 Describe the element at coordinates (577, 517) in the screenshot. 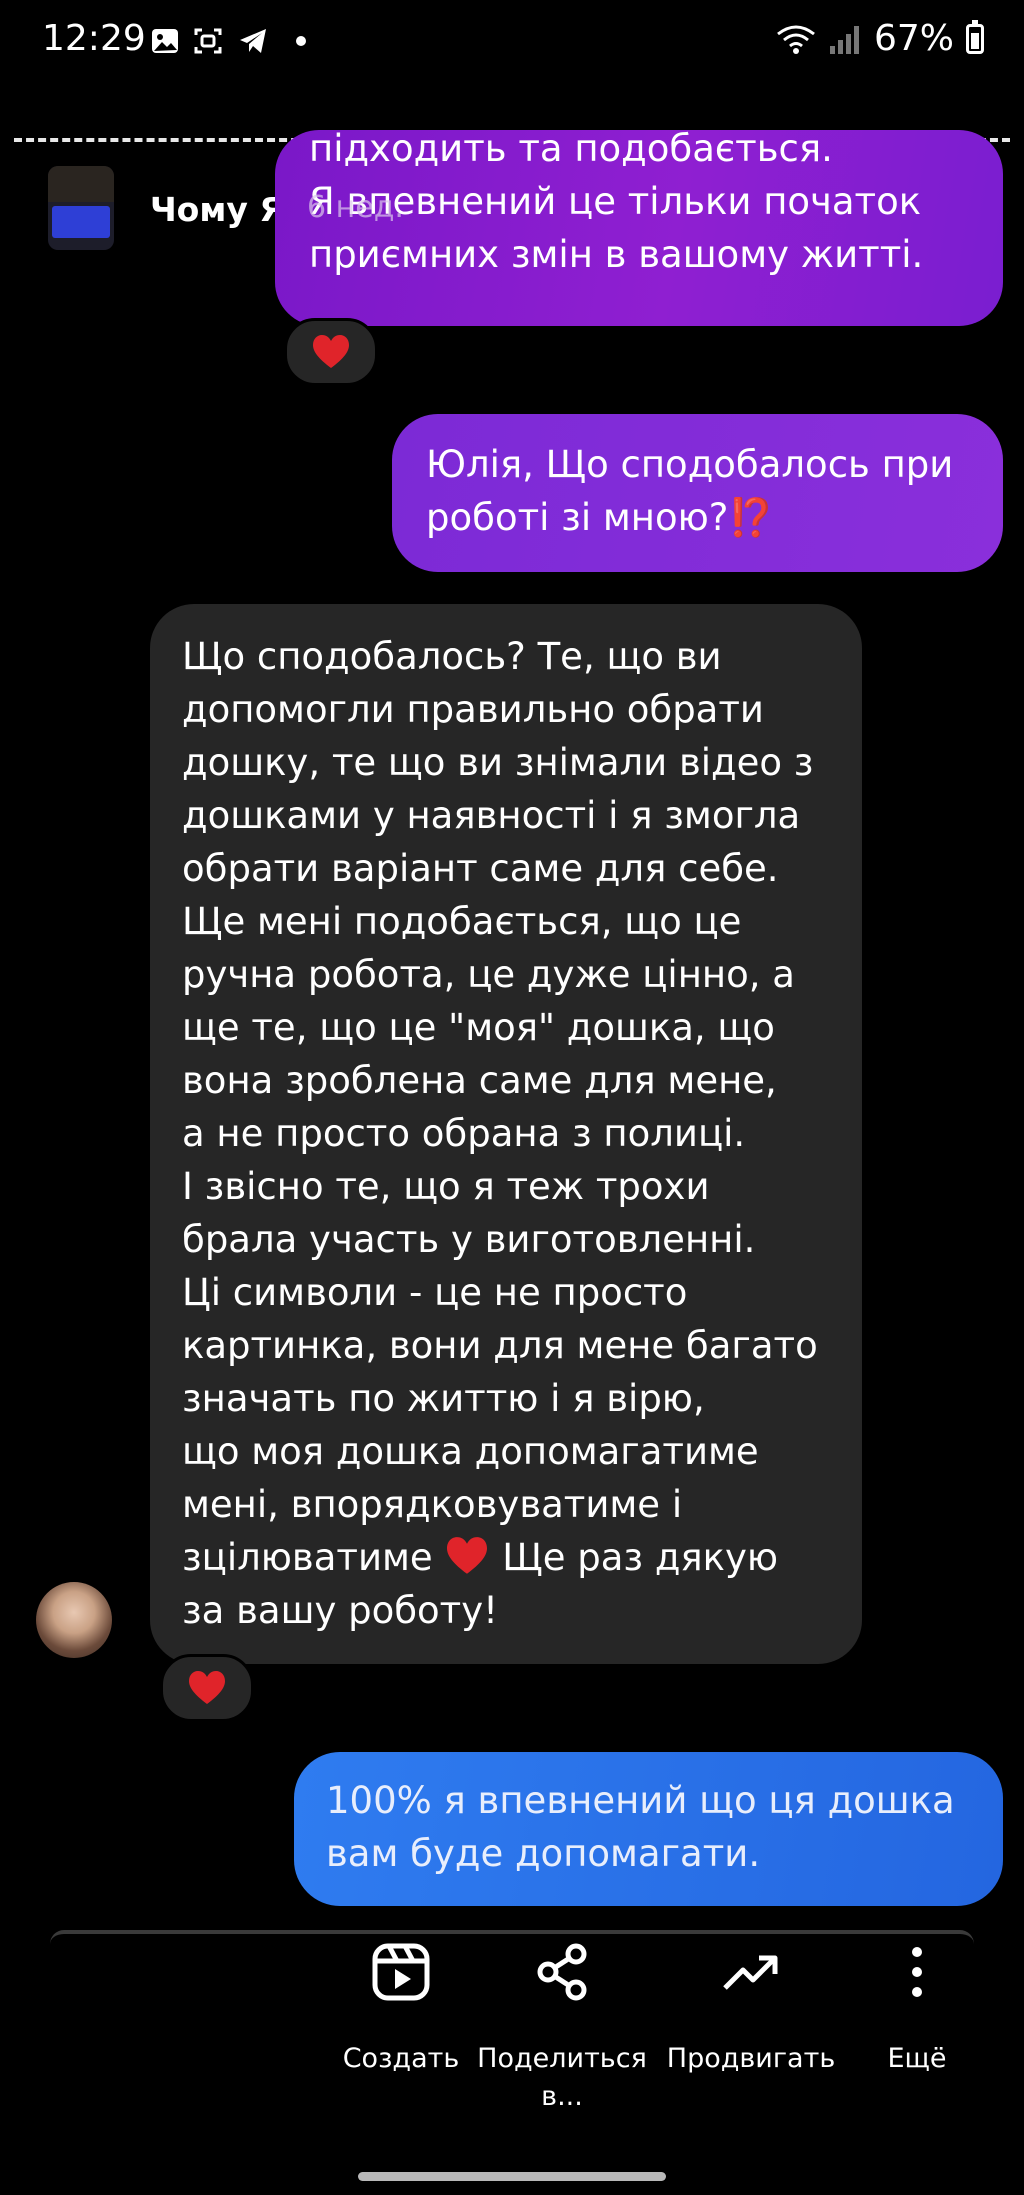

I see `message-line: роботі зі мною?` at that location.